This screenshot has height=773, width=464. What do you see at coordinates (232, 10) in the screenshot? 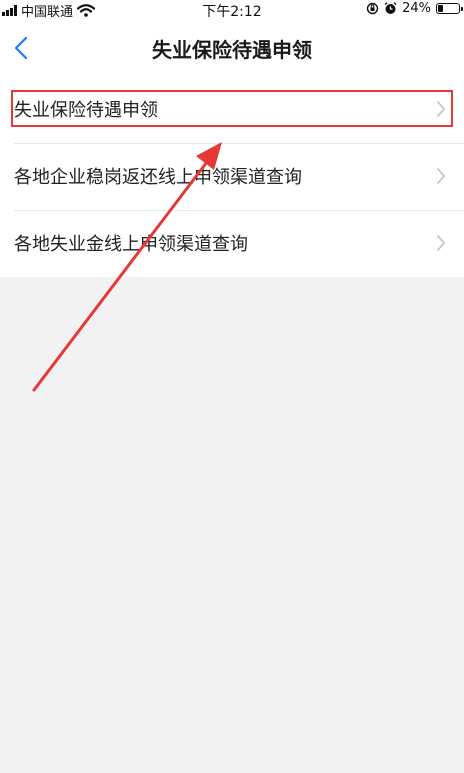
I see `status-bar: 中国联通 下午2:12 24%` at bounding box center [232, 10].